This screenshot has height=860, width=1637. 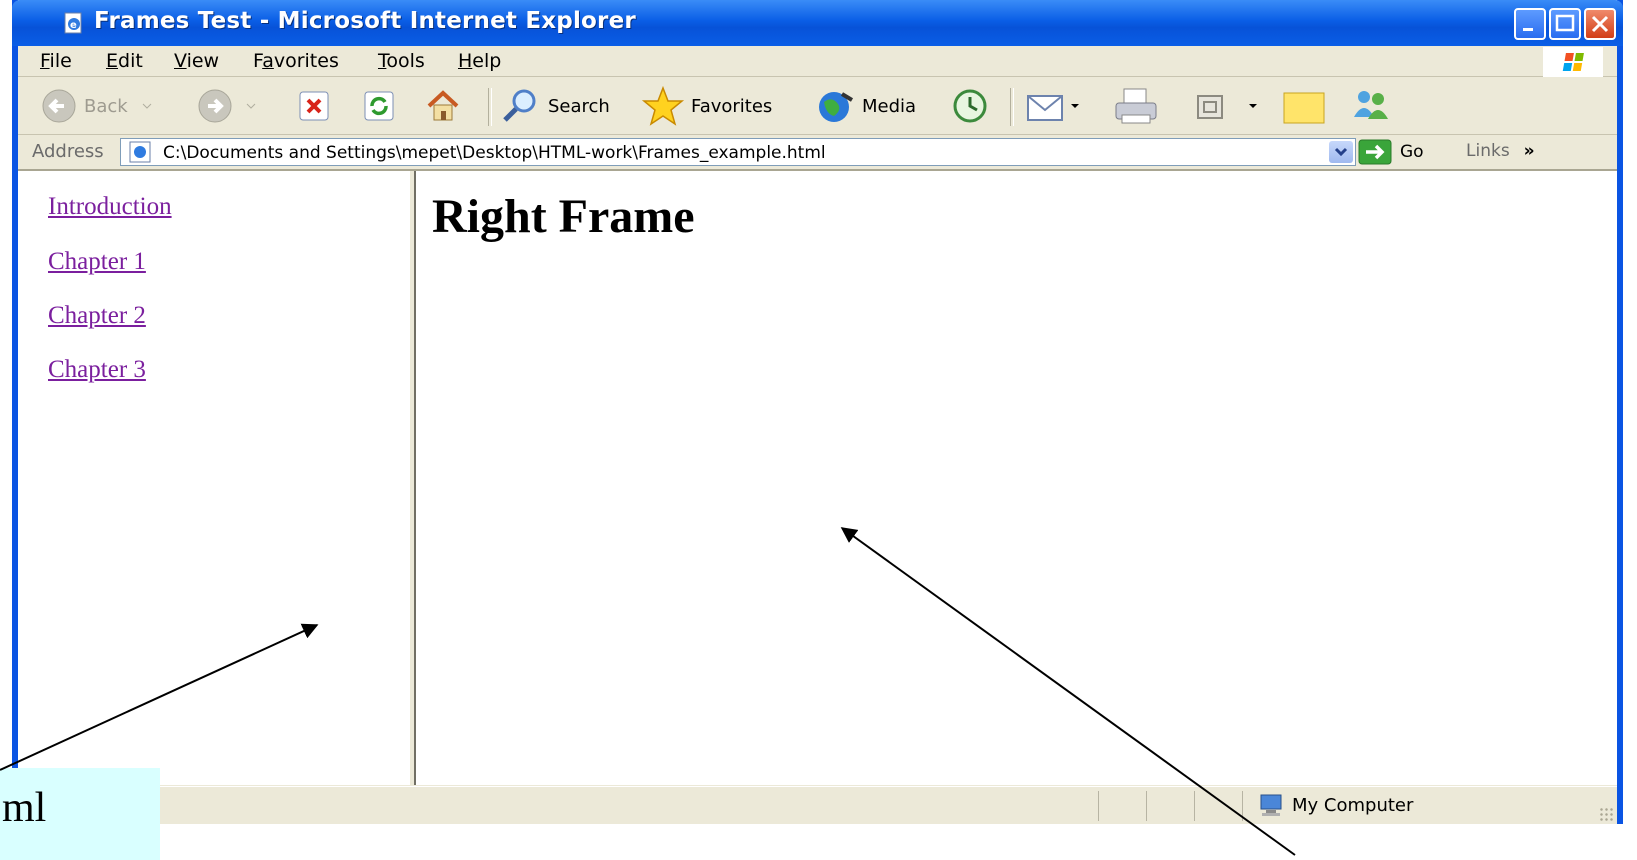 I want to click on favorites-label: Favorites, so click(x=732, y=106).